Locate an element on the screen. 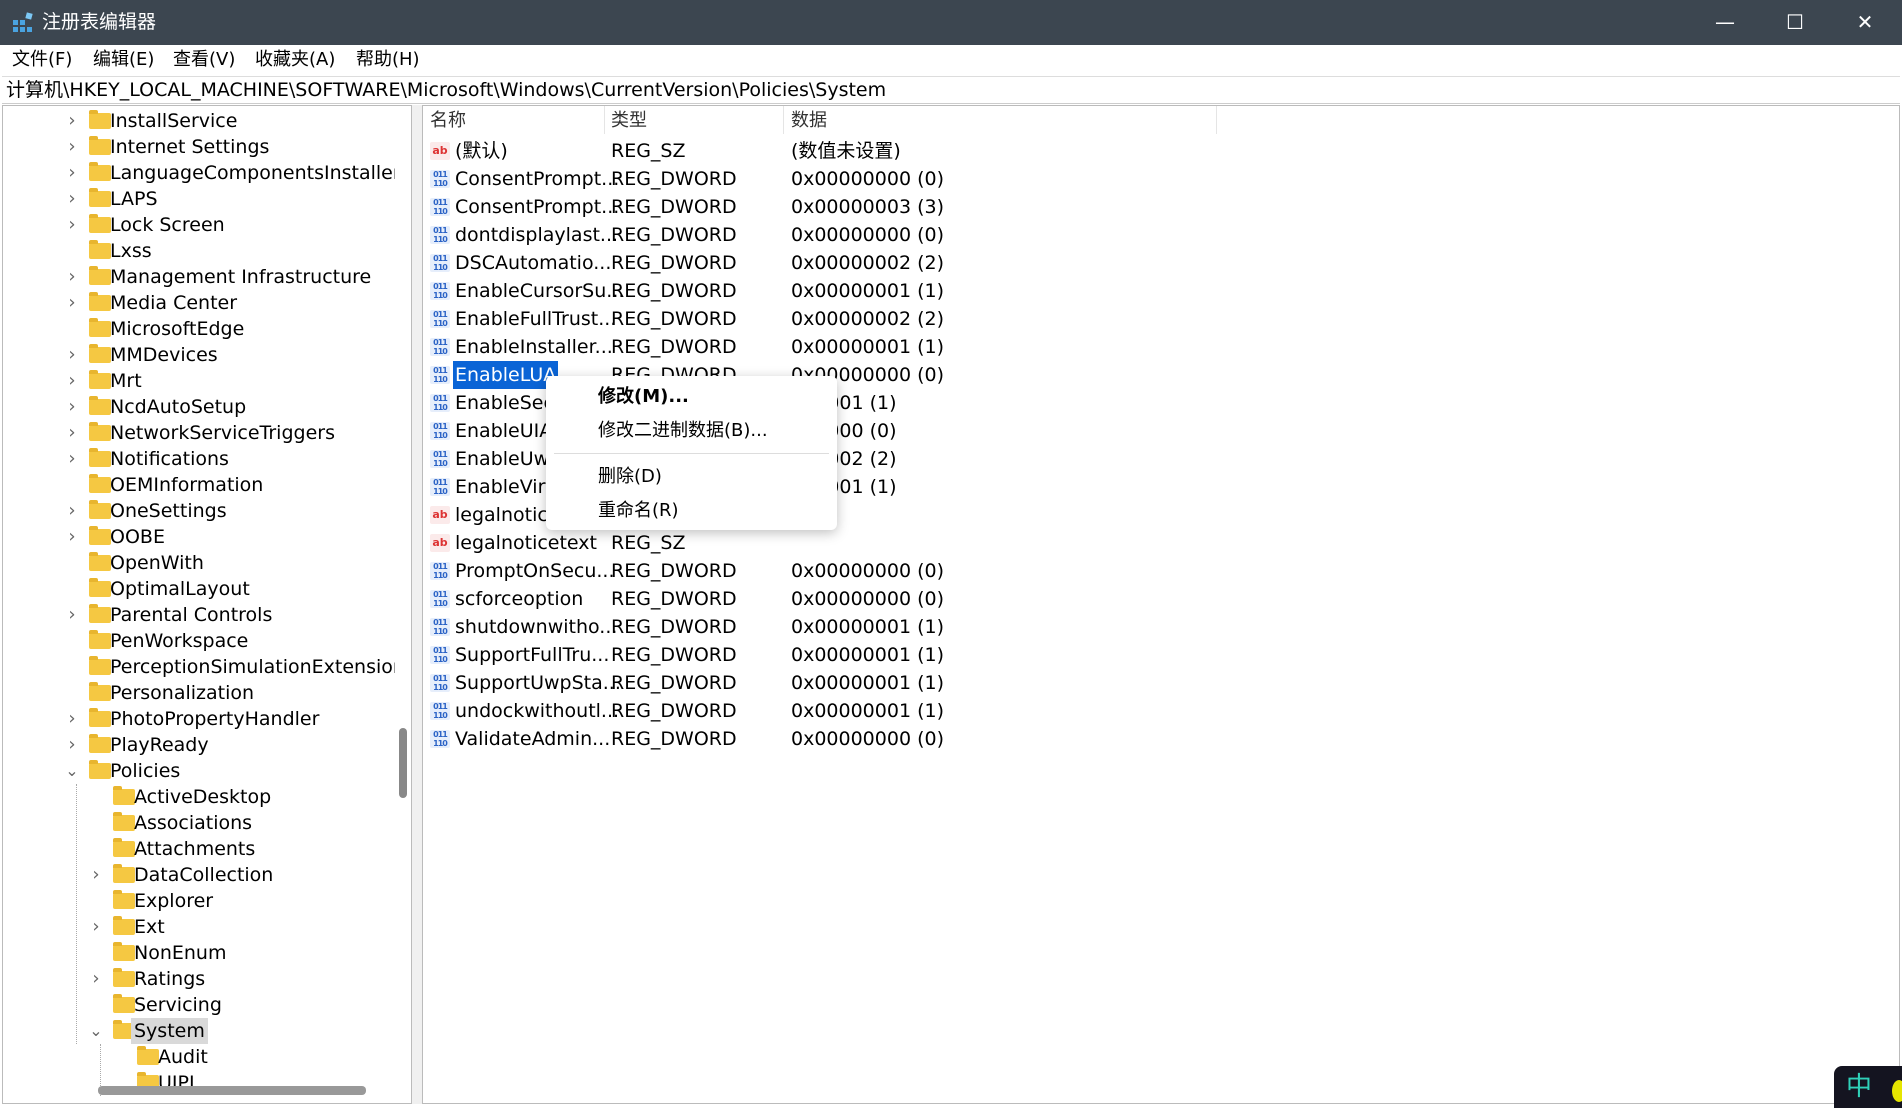  tree-item: Audit is located at coordinates (199, 1057).